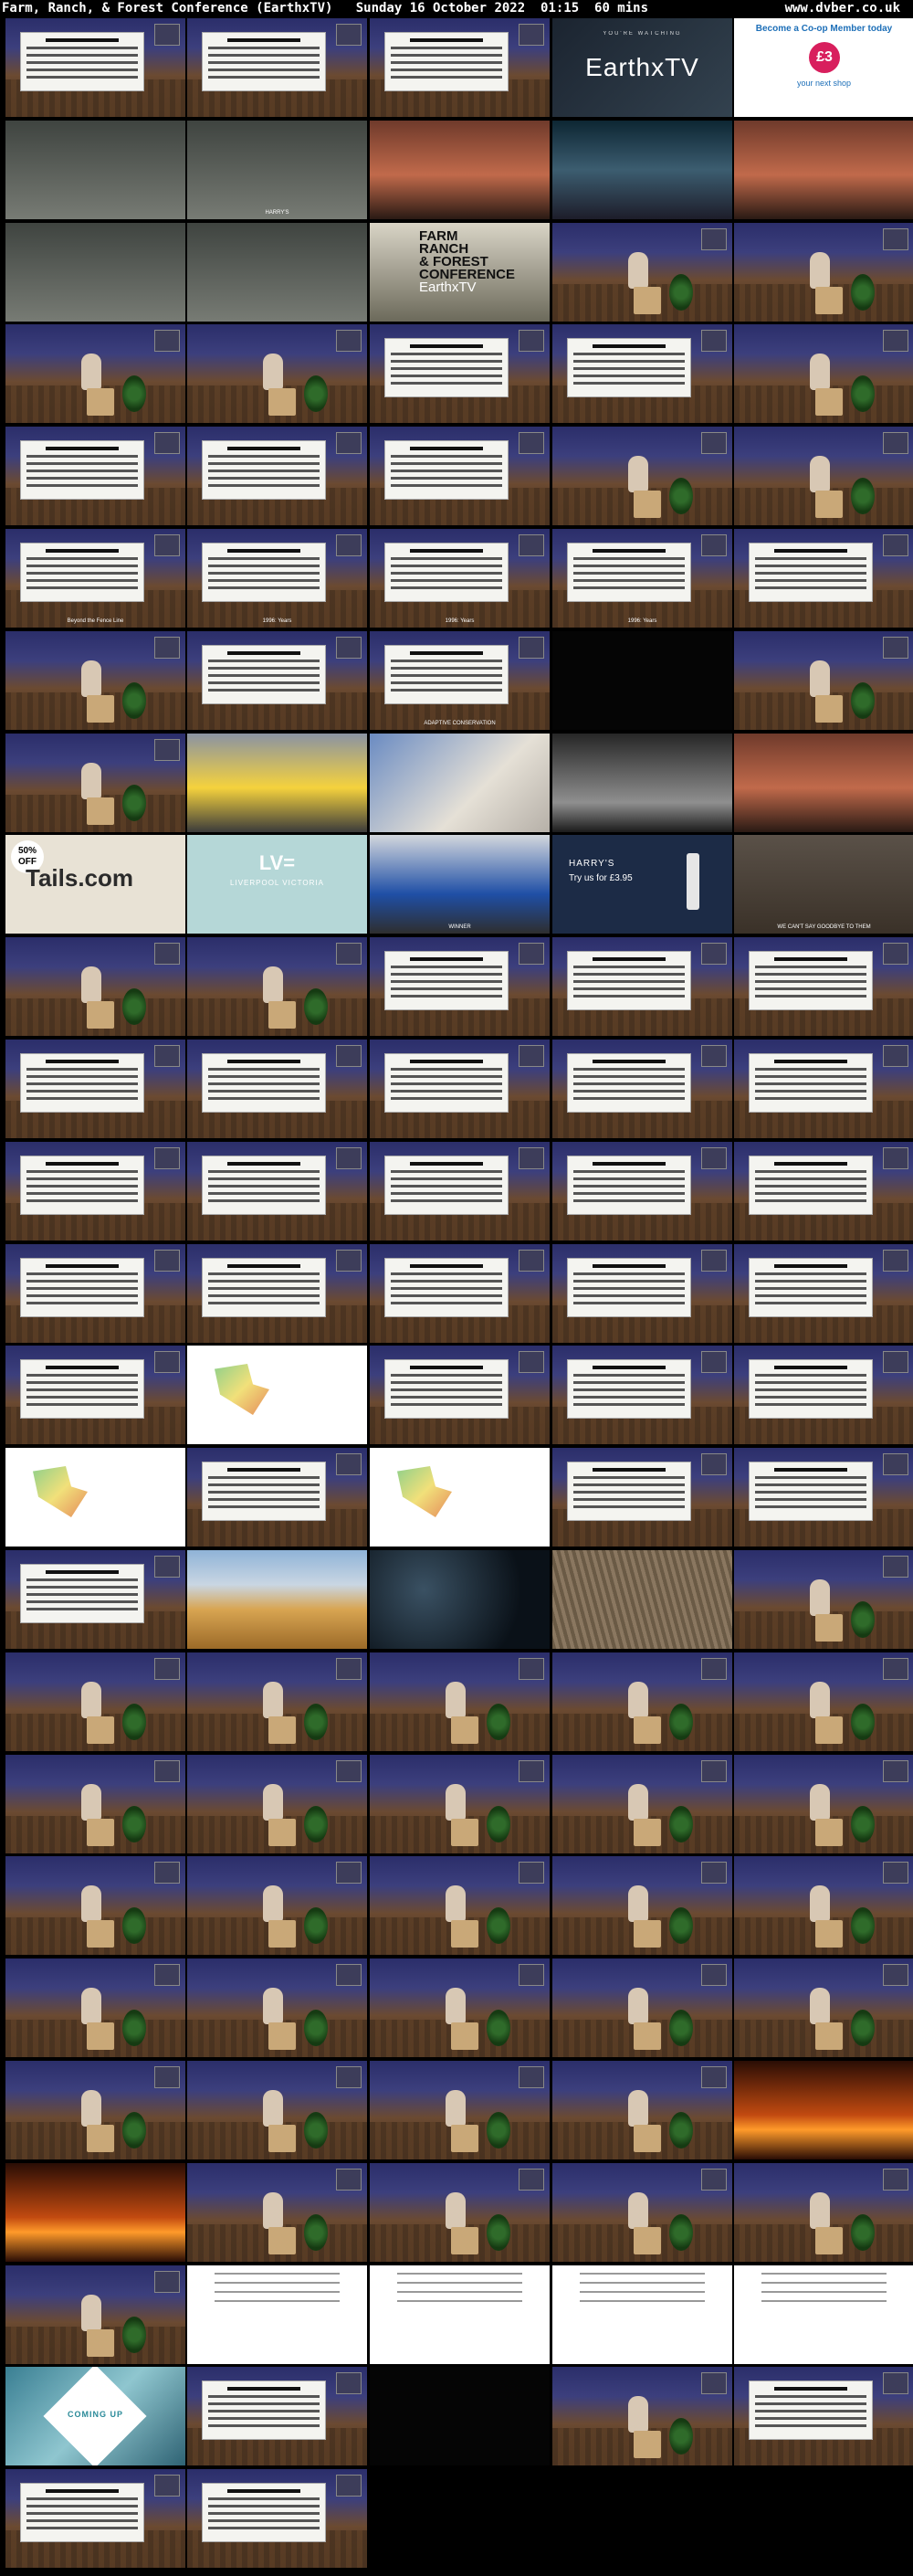  I want to click on thumbnail-car, so click(277, 783).